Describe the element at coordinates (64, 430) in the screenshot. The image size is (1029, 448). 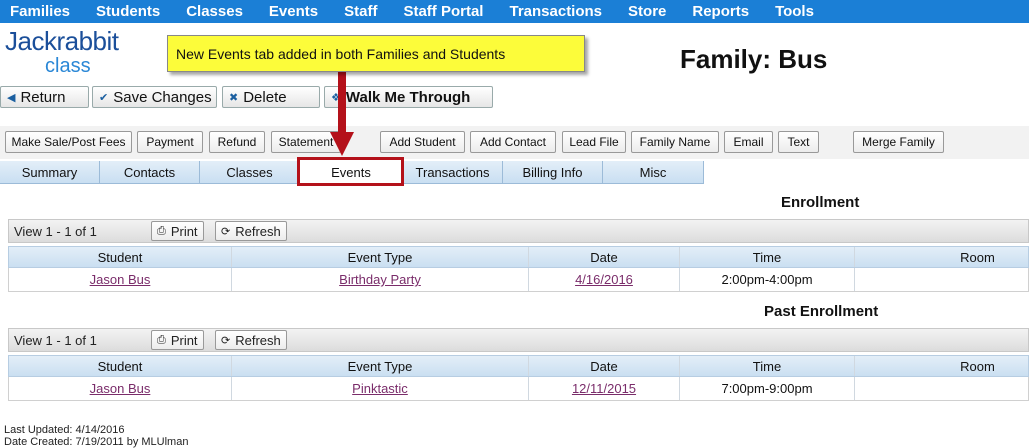
I see `last-updated: Last Updated: 4/14/2016` at that location.